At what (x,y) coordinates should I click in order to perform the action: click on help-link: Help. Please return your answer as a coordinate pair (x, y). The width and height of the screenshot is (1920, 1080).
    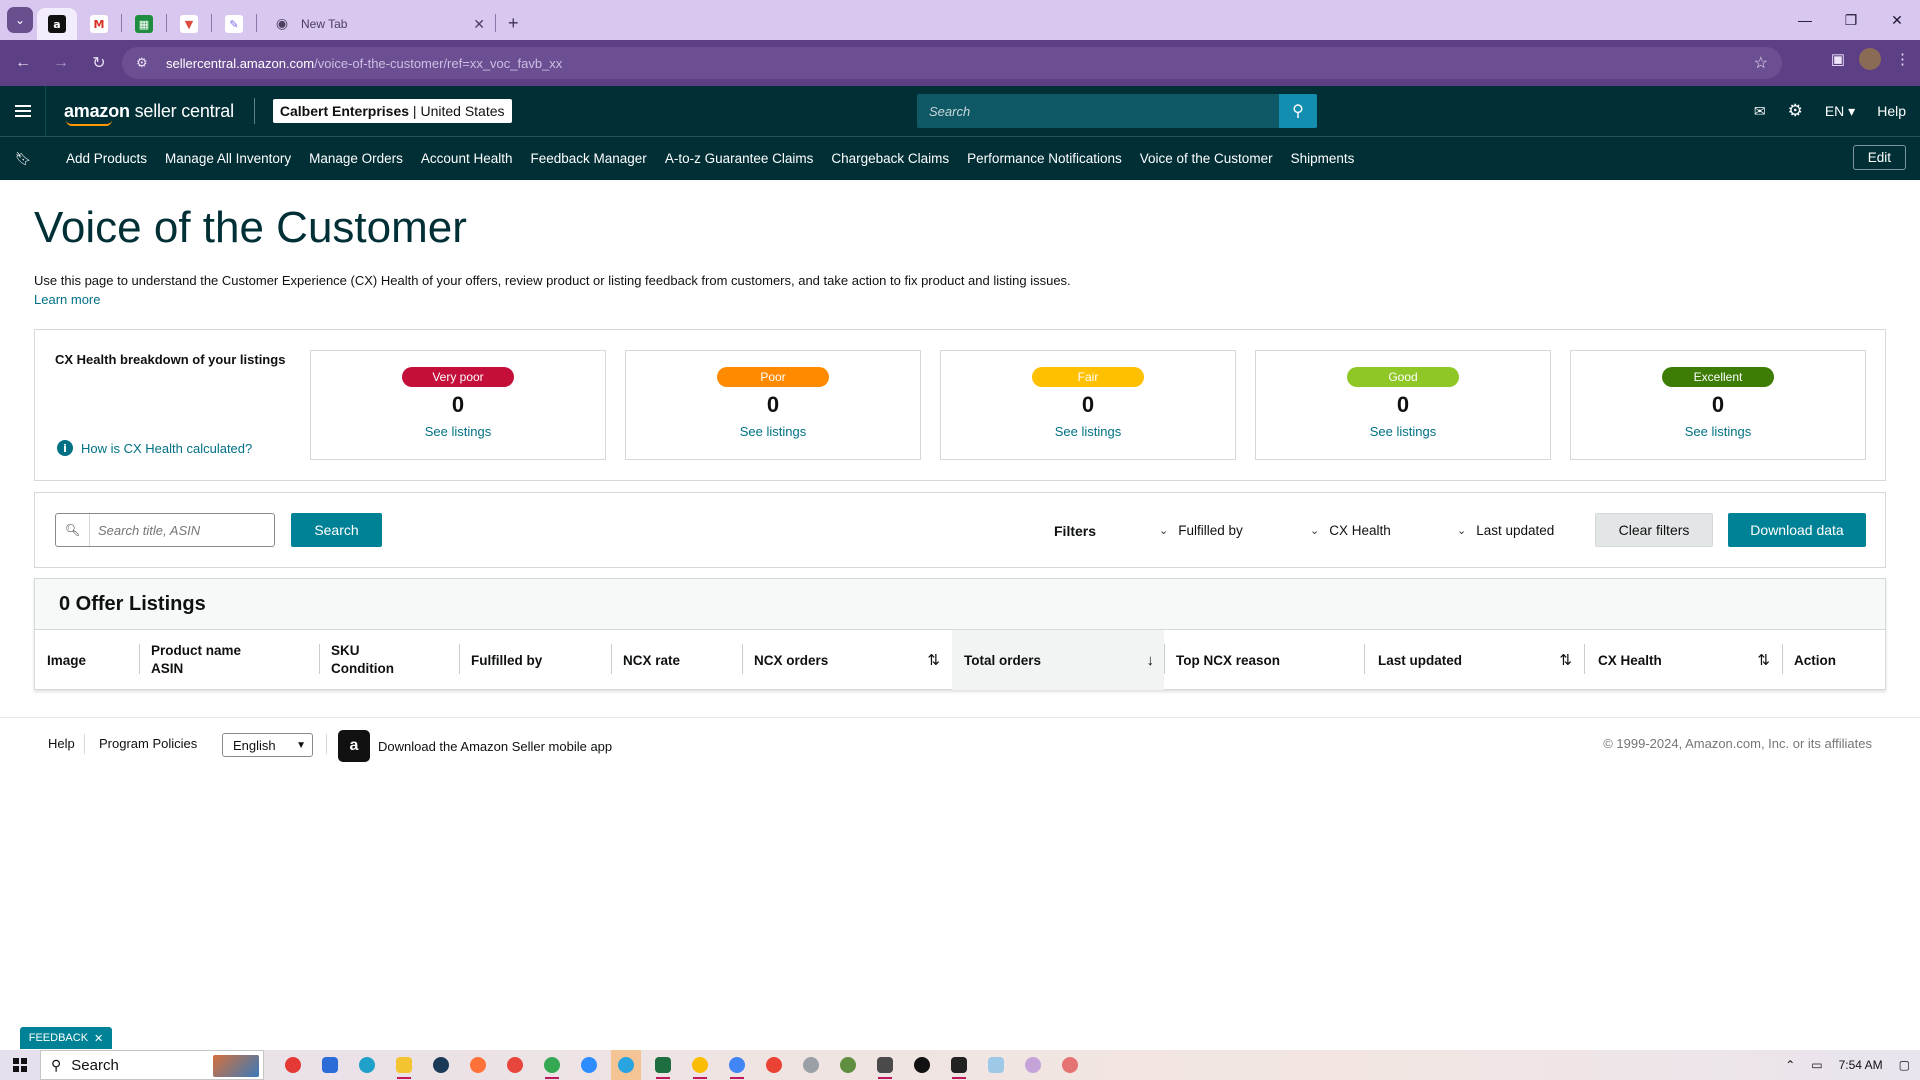
    Looking at the image, I should click on (1891, 111).